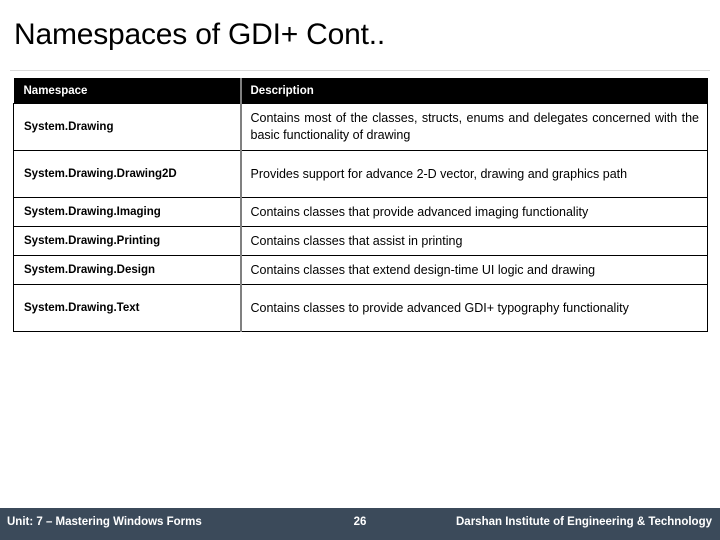 The width and height of the screenshot is (720, 540). What do you see at coordinates (473, 241) in the screenshot?
I see `cell-description: Contains classes that assist in printing` at bounding box center [473, 241].